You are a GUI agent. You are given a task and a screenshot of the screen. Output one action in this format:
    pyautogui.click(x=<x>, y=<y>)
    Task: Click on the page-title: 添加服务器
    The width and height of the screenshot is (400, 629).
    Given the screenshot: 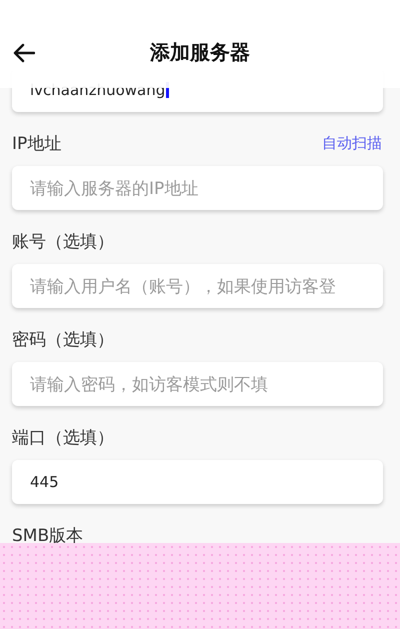 What is the action you would take?
    pyautogui.click(x=200, y=52)
    